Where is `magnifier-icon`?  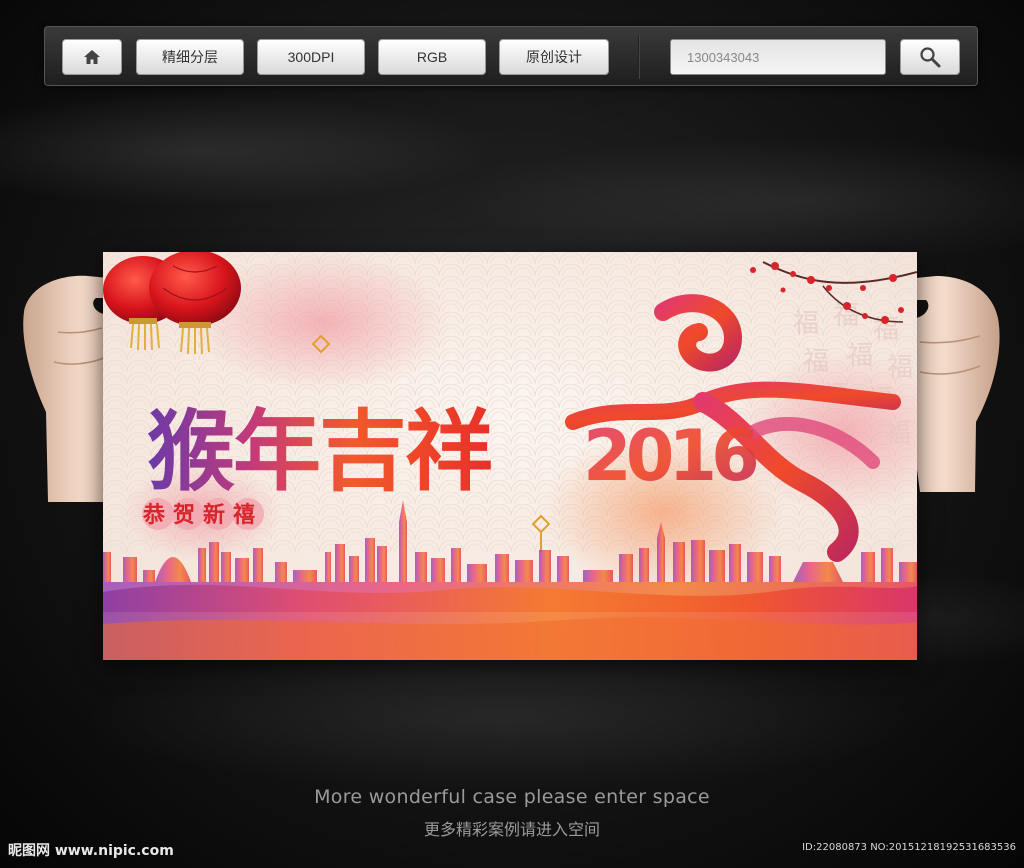 magnifier-icon is located at coordinates (930, 57).